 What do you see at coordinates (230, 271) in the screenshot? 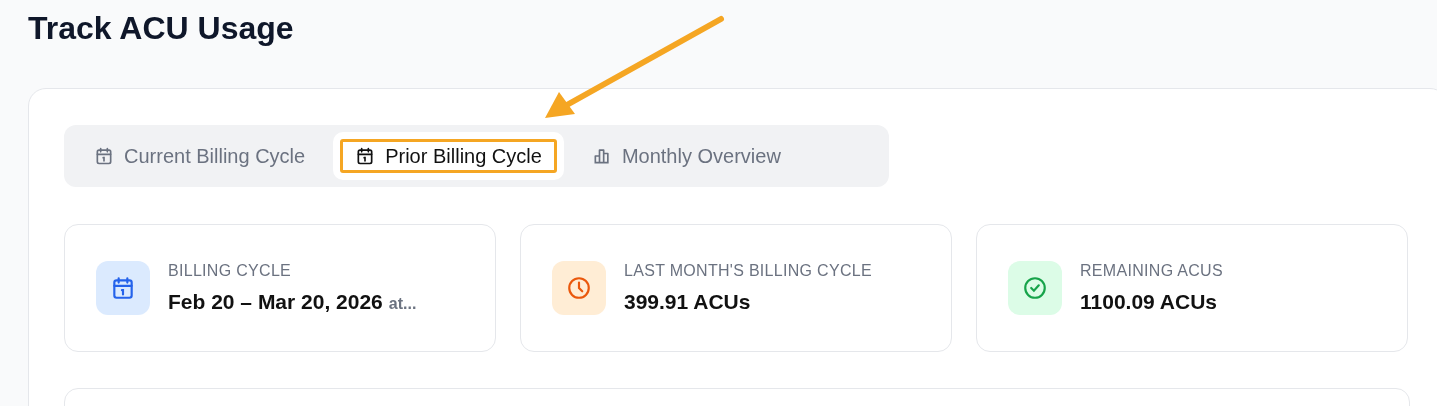
I see `stat-label: BILLING CYCLE` at bounding box center [230, 271].